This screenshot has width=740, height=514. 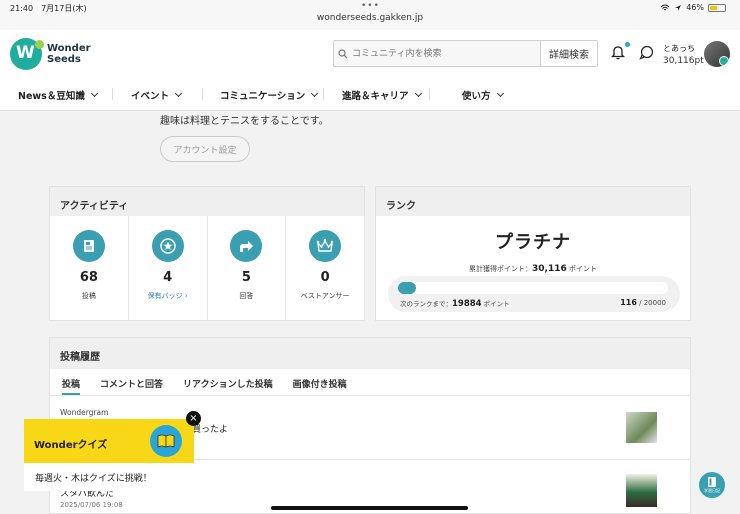 What do you see at coordinates (69, 54) in the screenshot?
I see `logo-text: Wonder Seeds` at bounding box center [69, 54].